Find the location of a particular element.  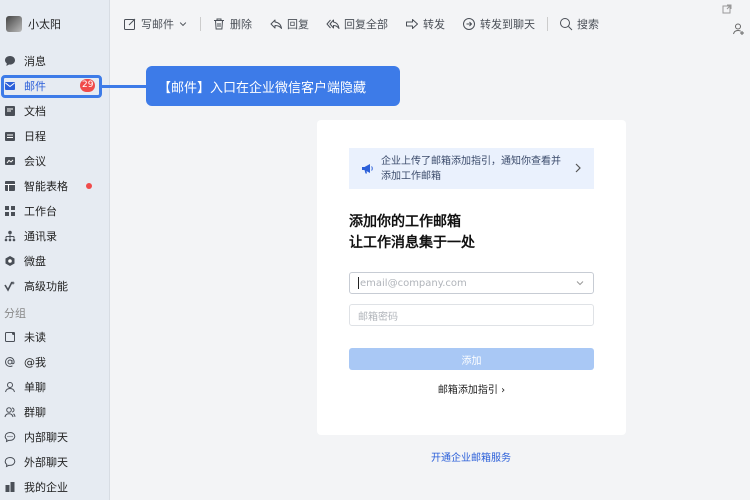

contact-card-icon is located at coordinates (739, 29).